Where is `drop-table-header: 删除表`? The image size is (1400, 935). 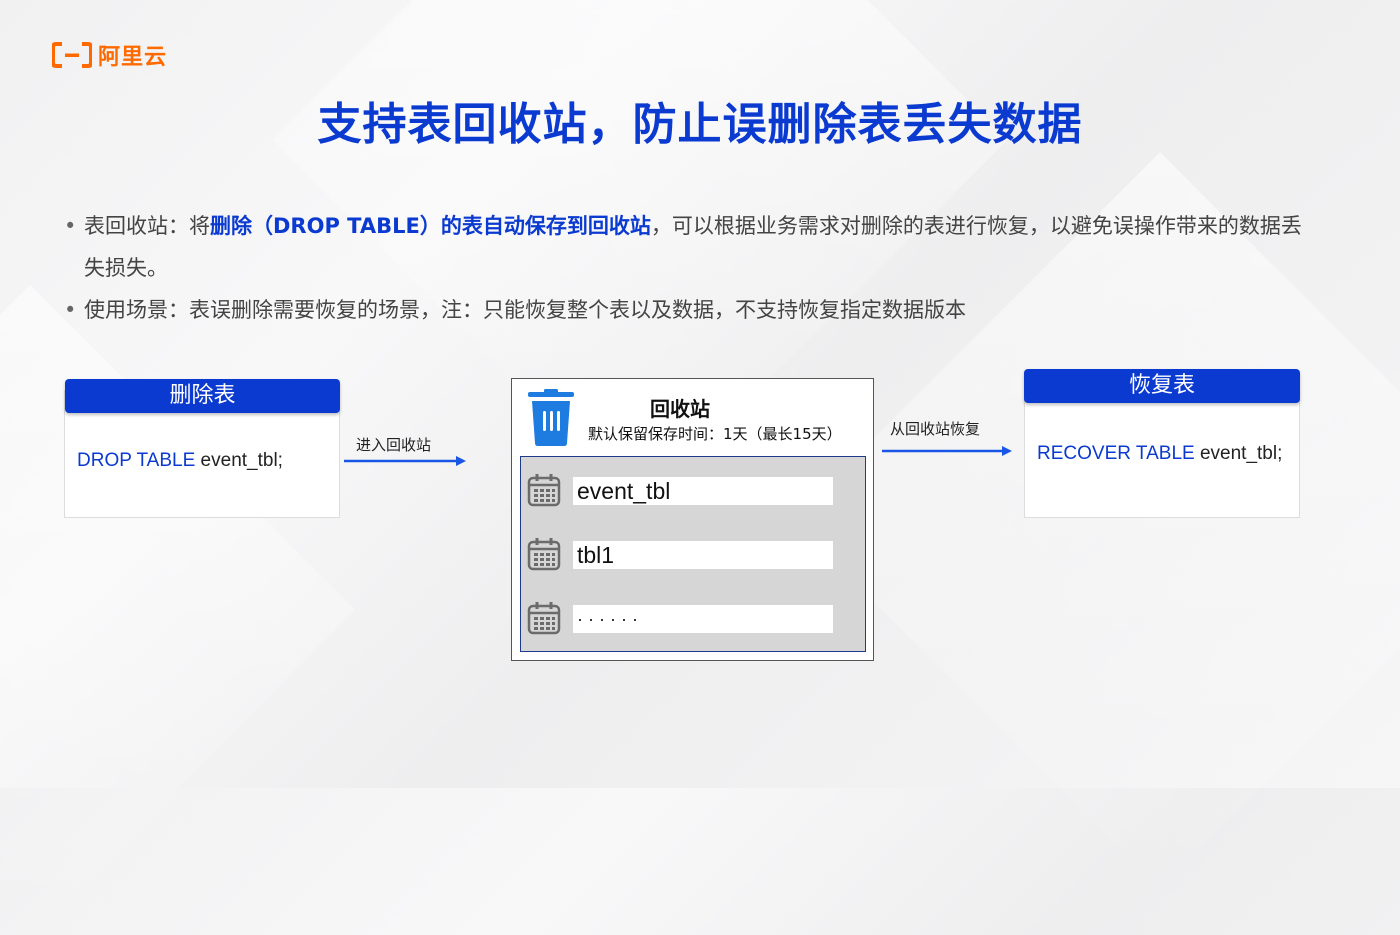
drop-table-header: 删除表 is located at coordinates (202, 396).